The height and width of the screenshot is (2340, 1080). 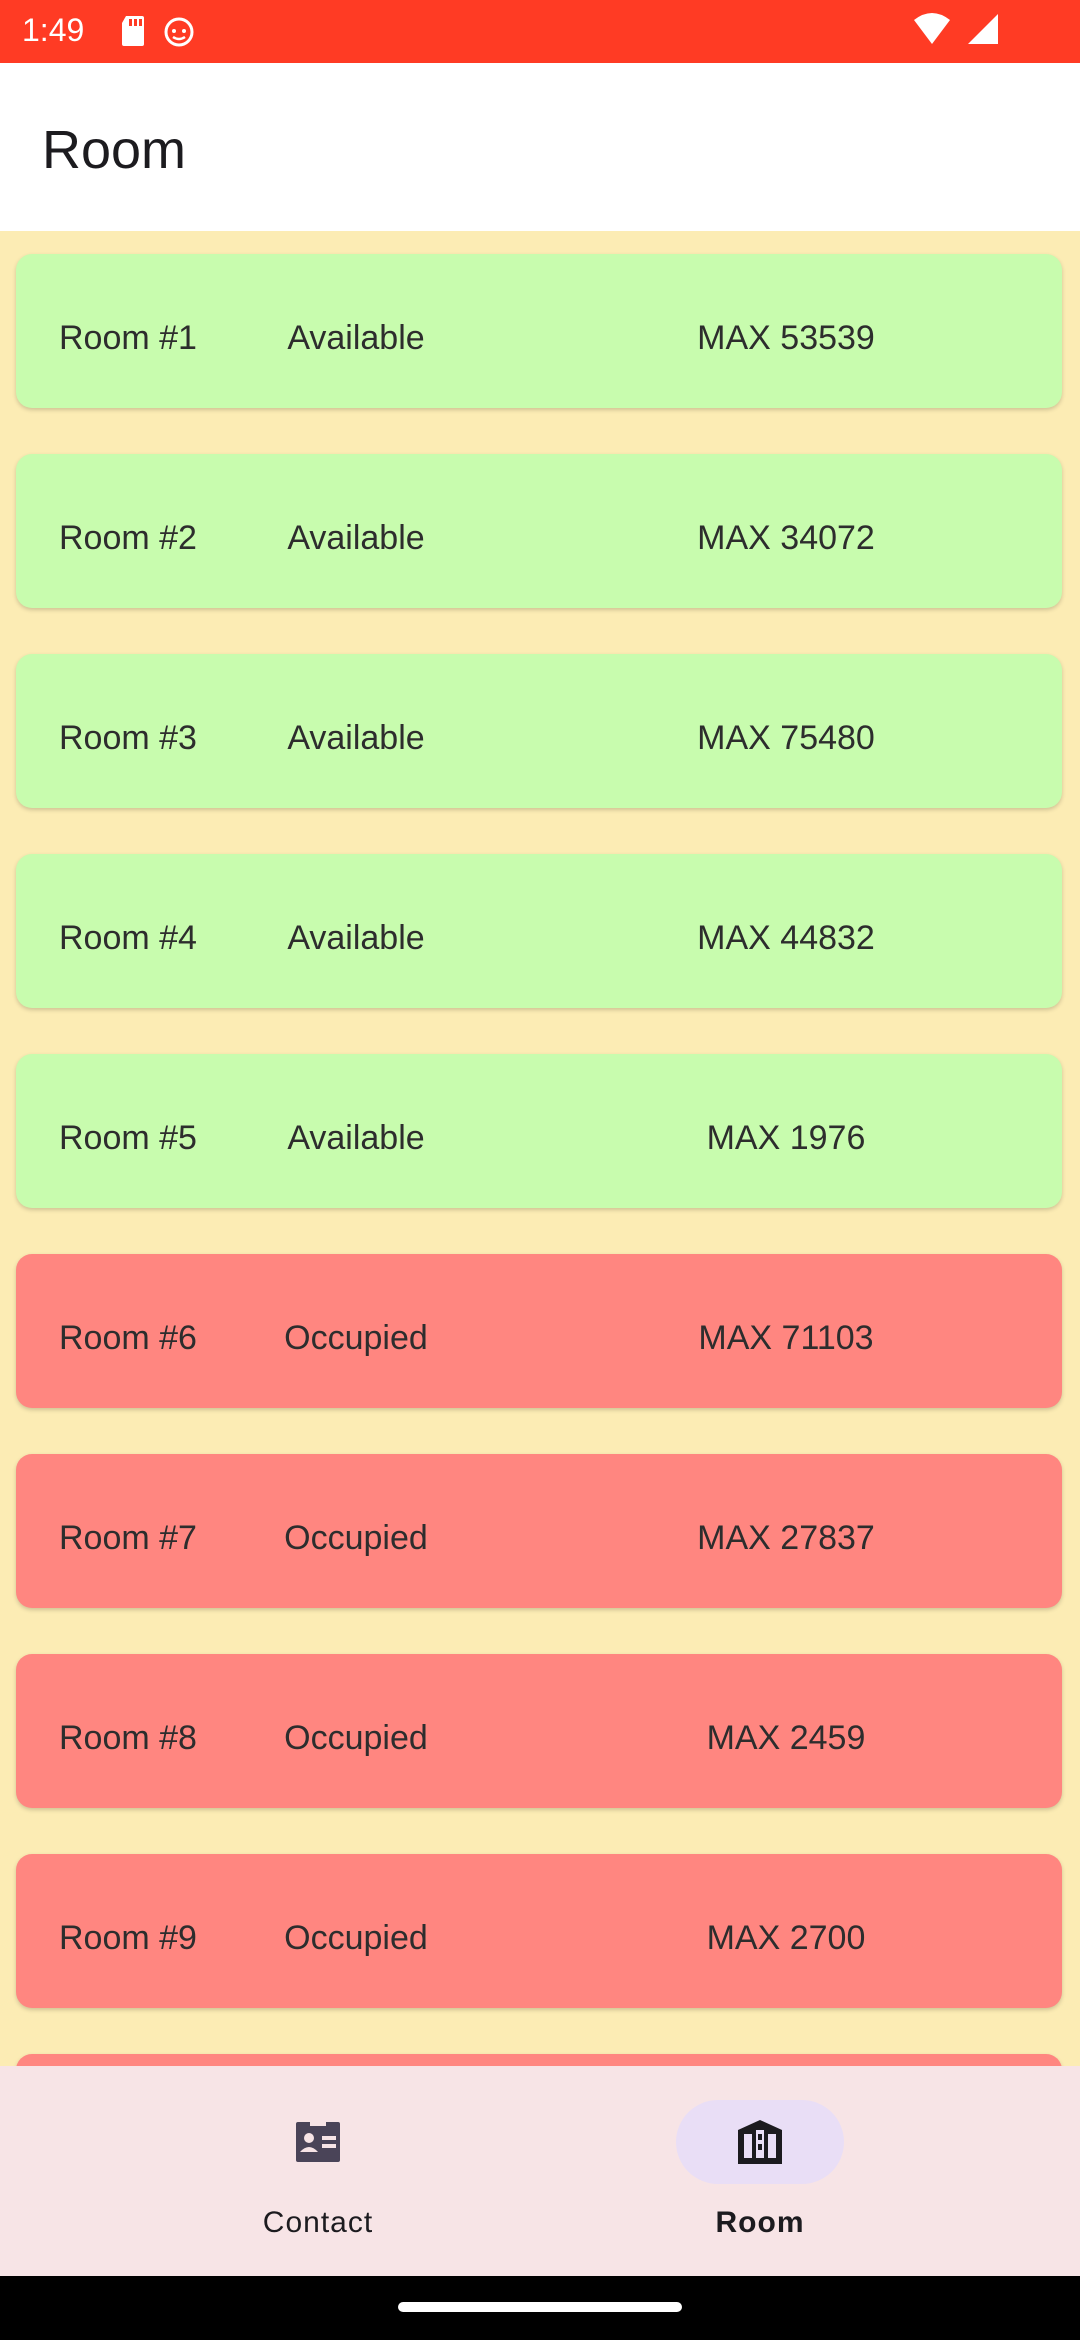 I want to click on room-name: Room #7, so click(x=128, y=1538).